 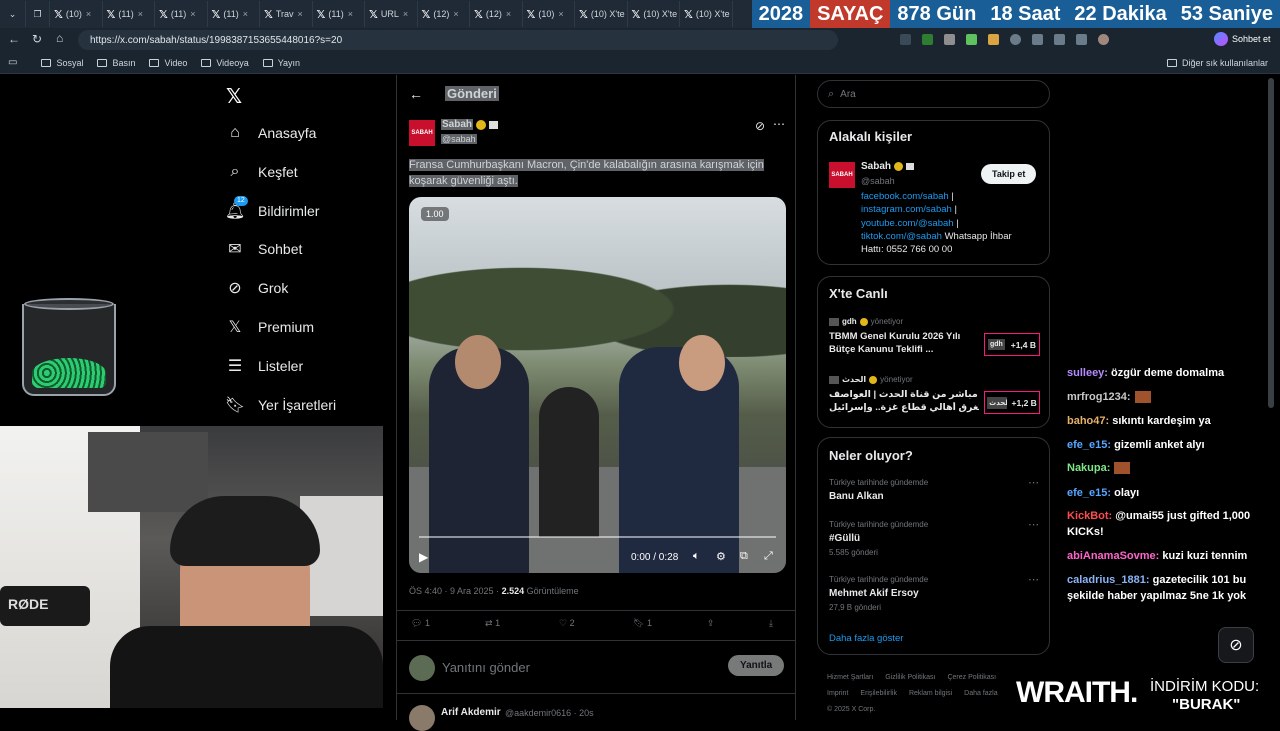 I want to click on show-more-link: Daha fazla göster, so click(x=866, y=638).